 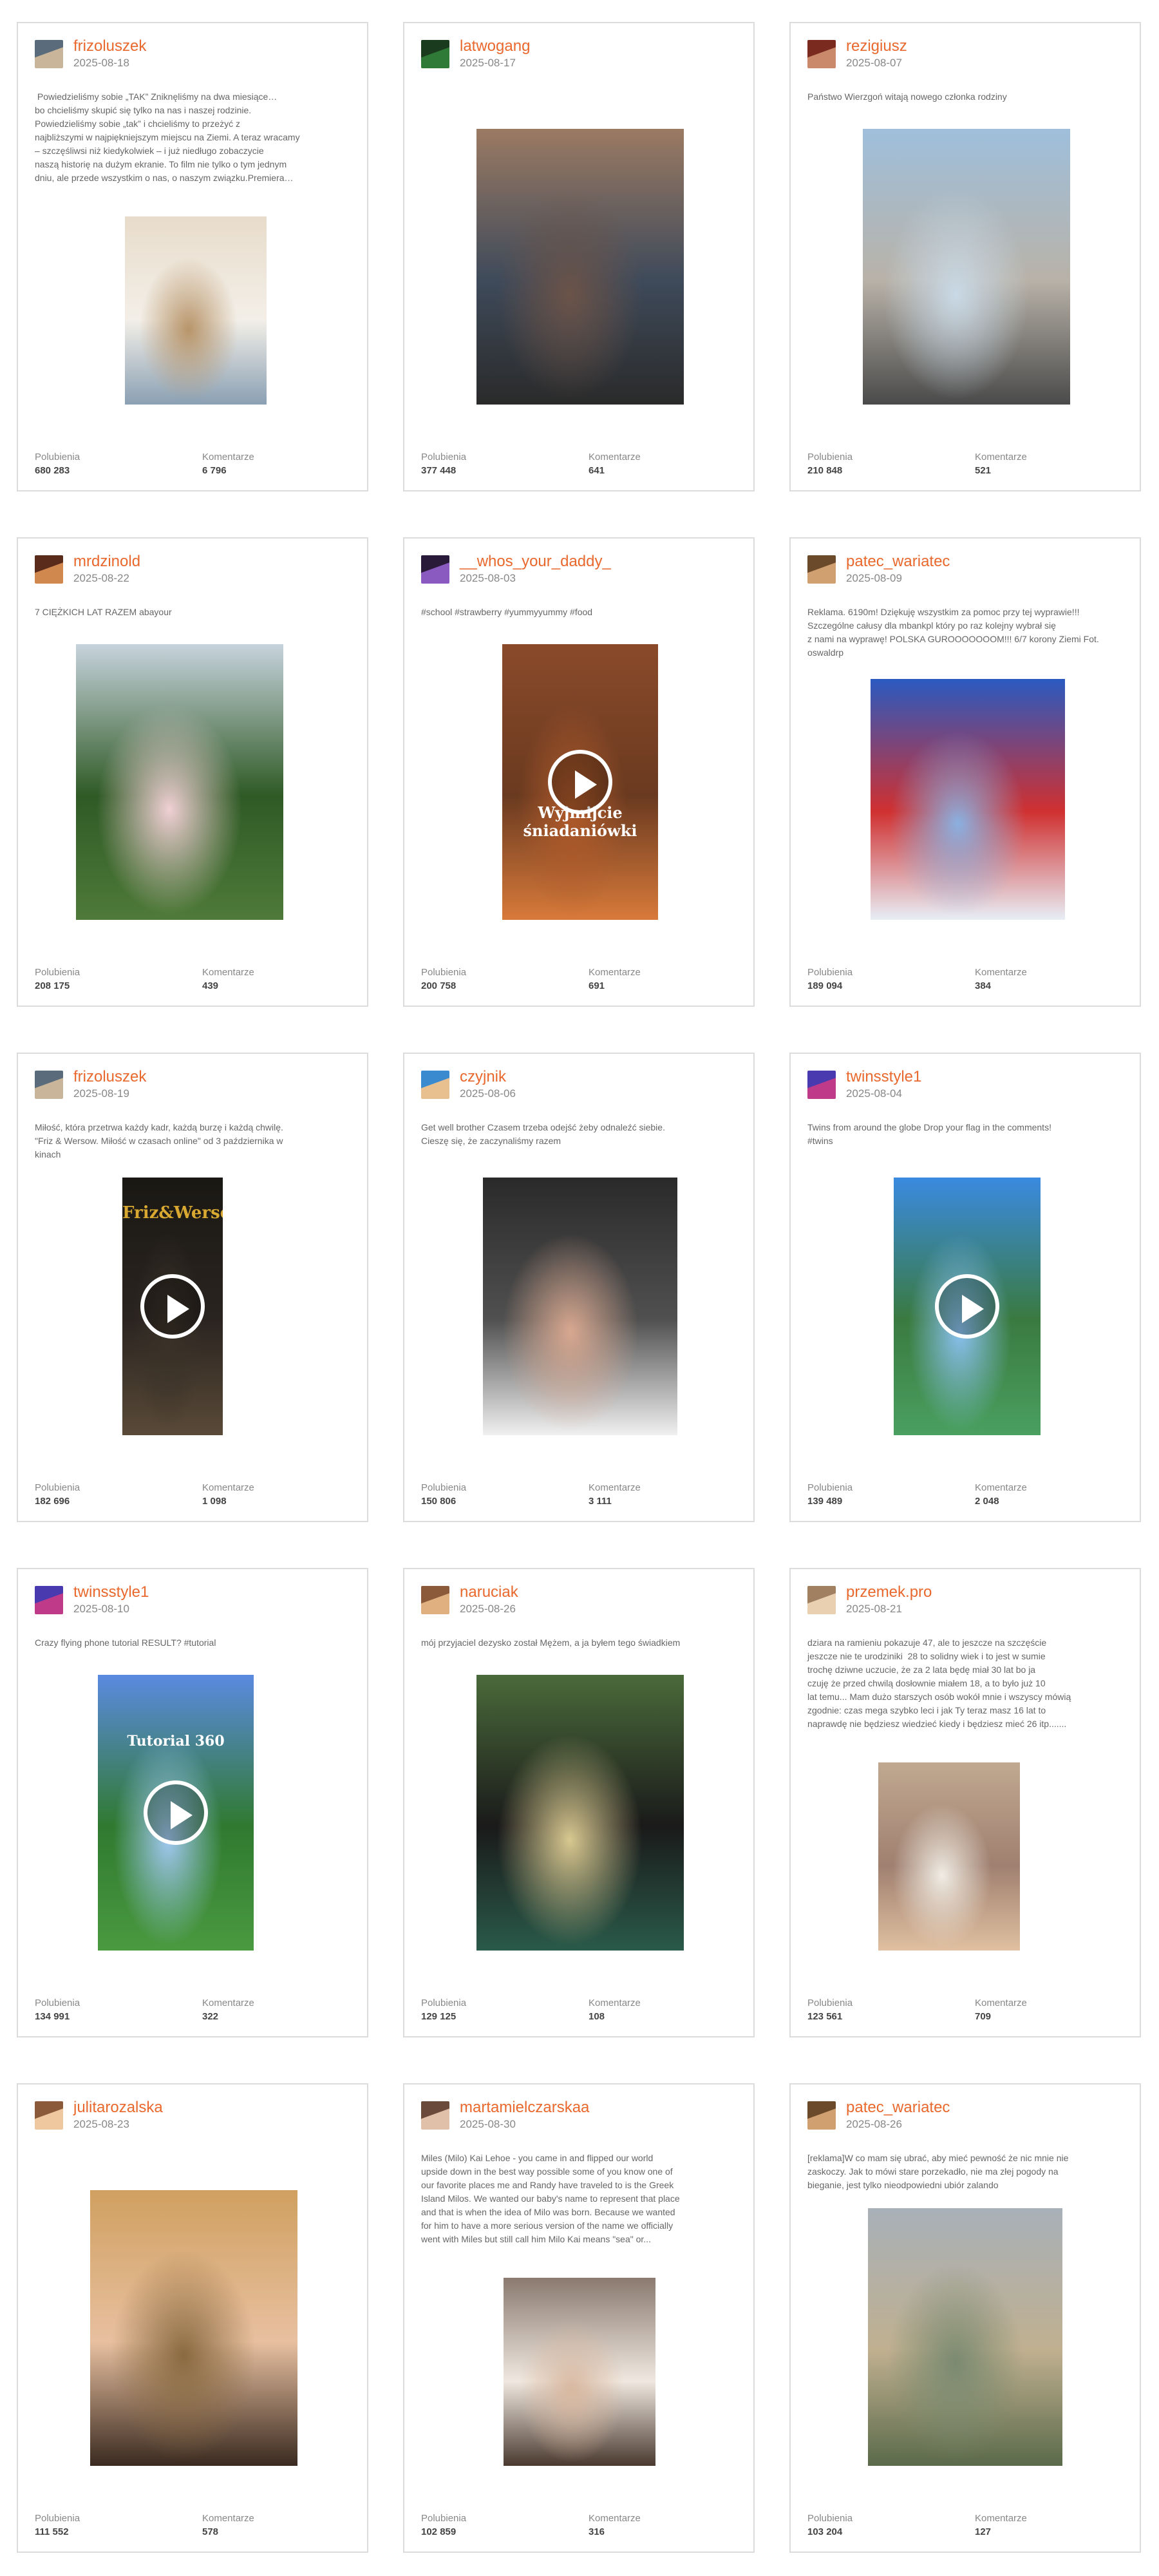 I want to click on username-link: czyjnik, so click(x=483, y=1077).